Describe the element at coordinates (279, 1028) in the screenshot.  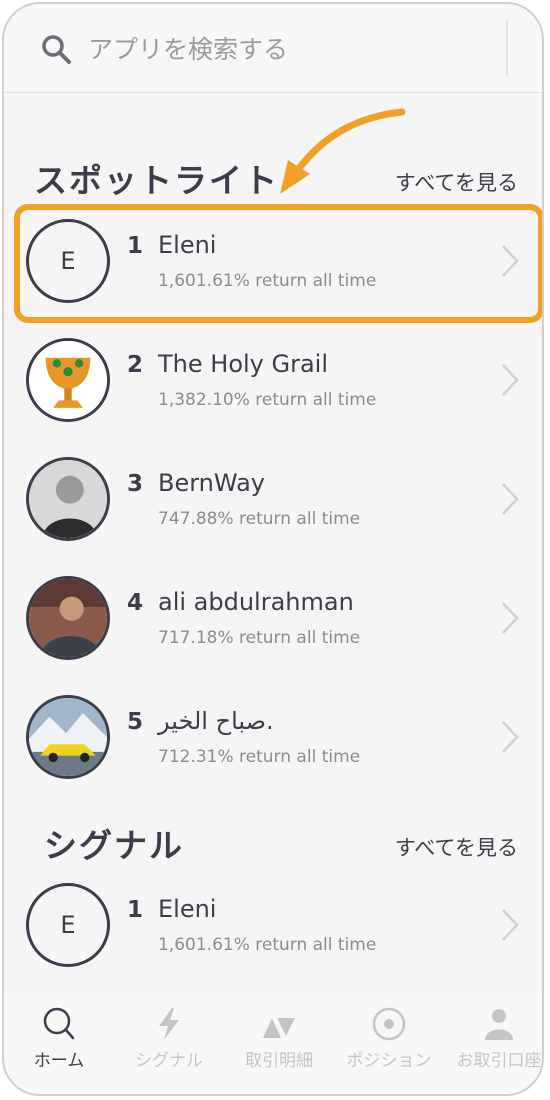
I see `triangles-icon` at that location.